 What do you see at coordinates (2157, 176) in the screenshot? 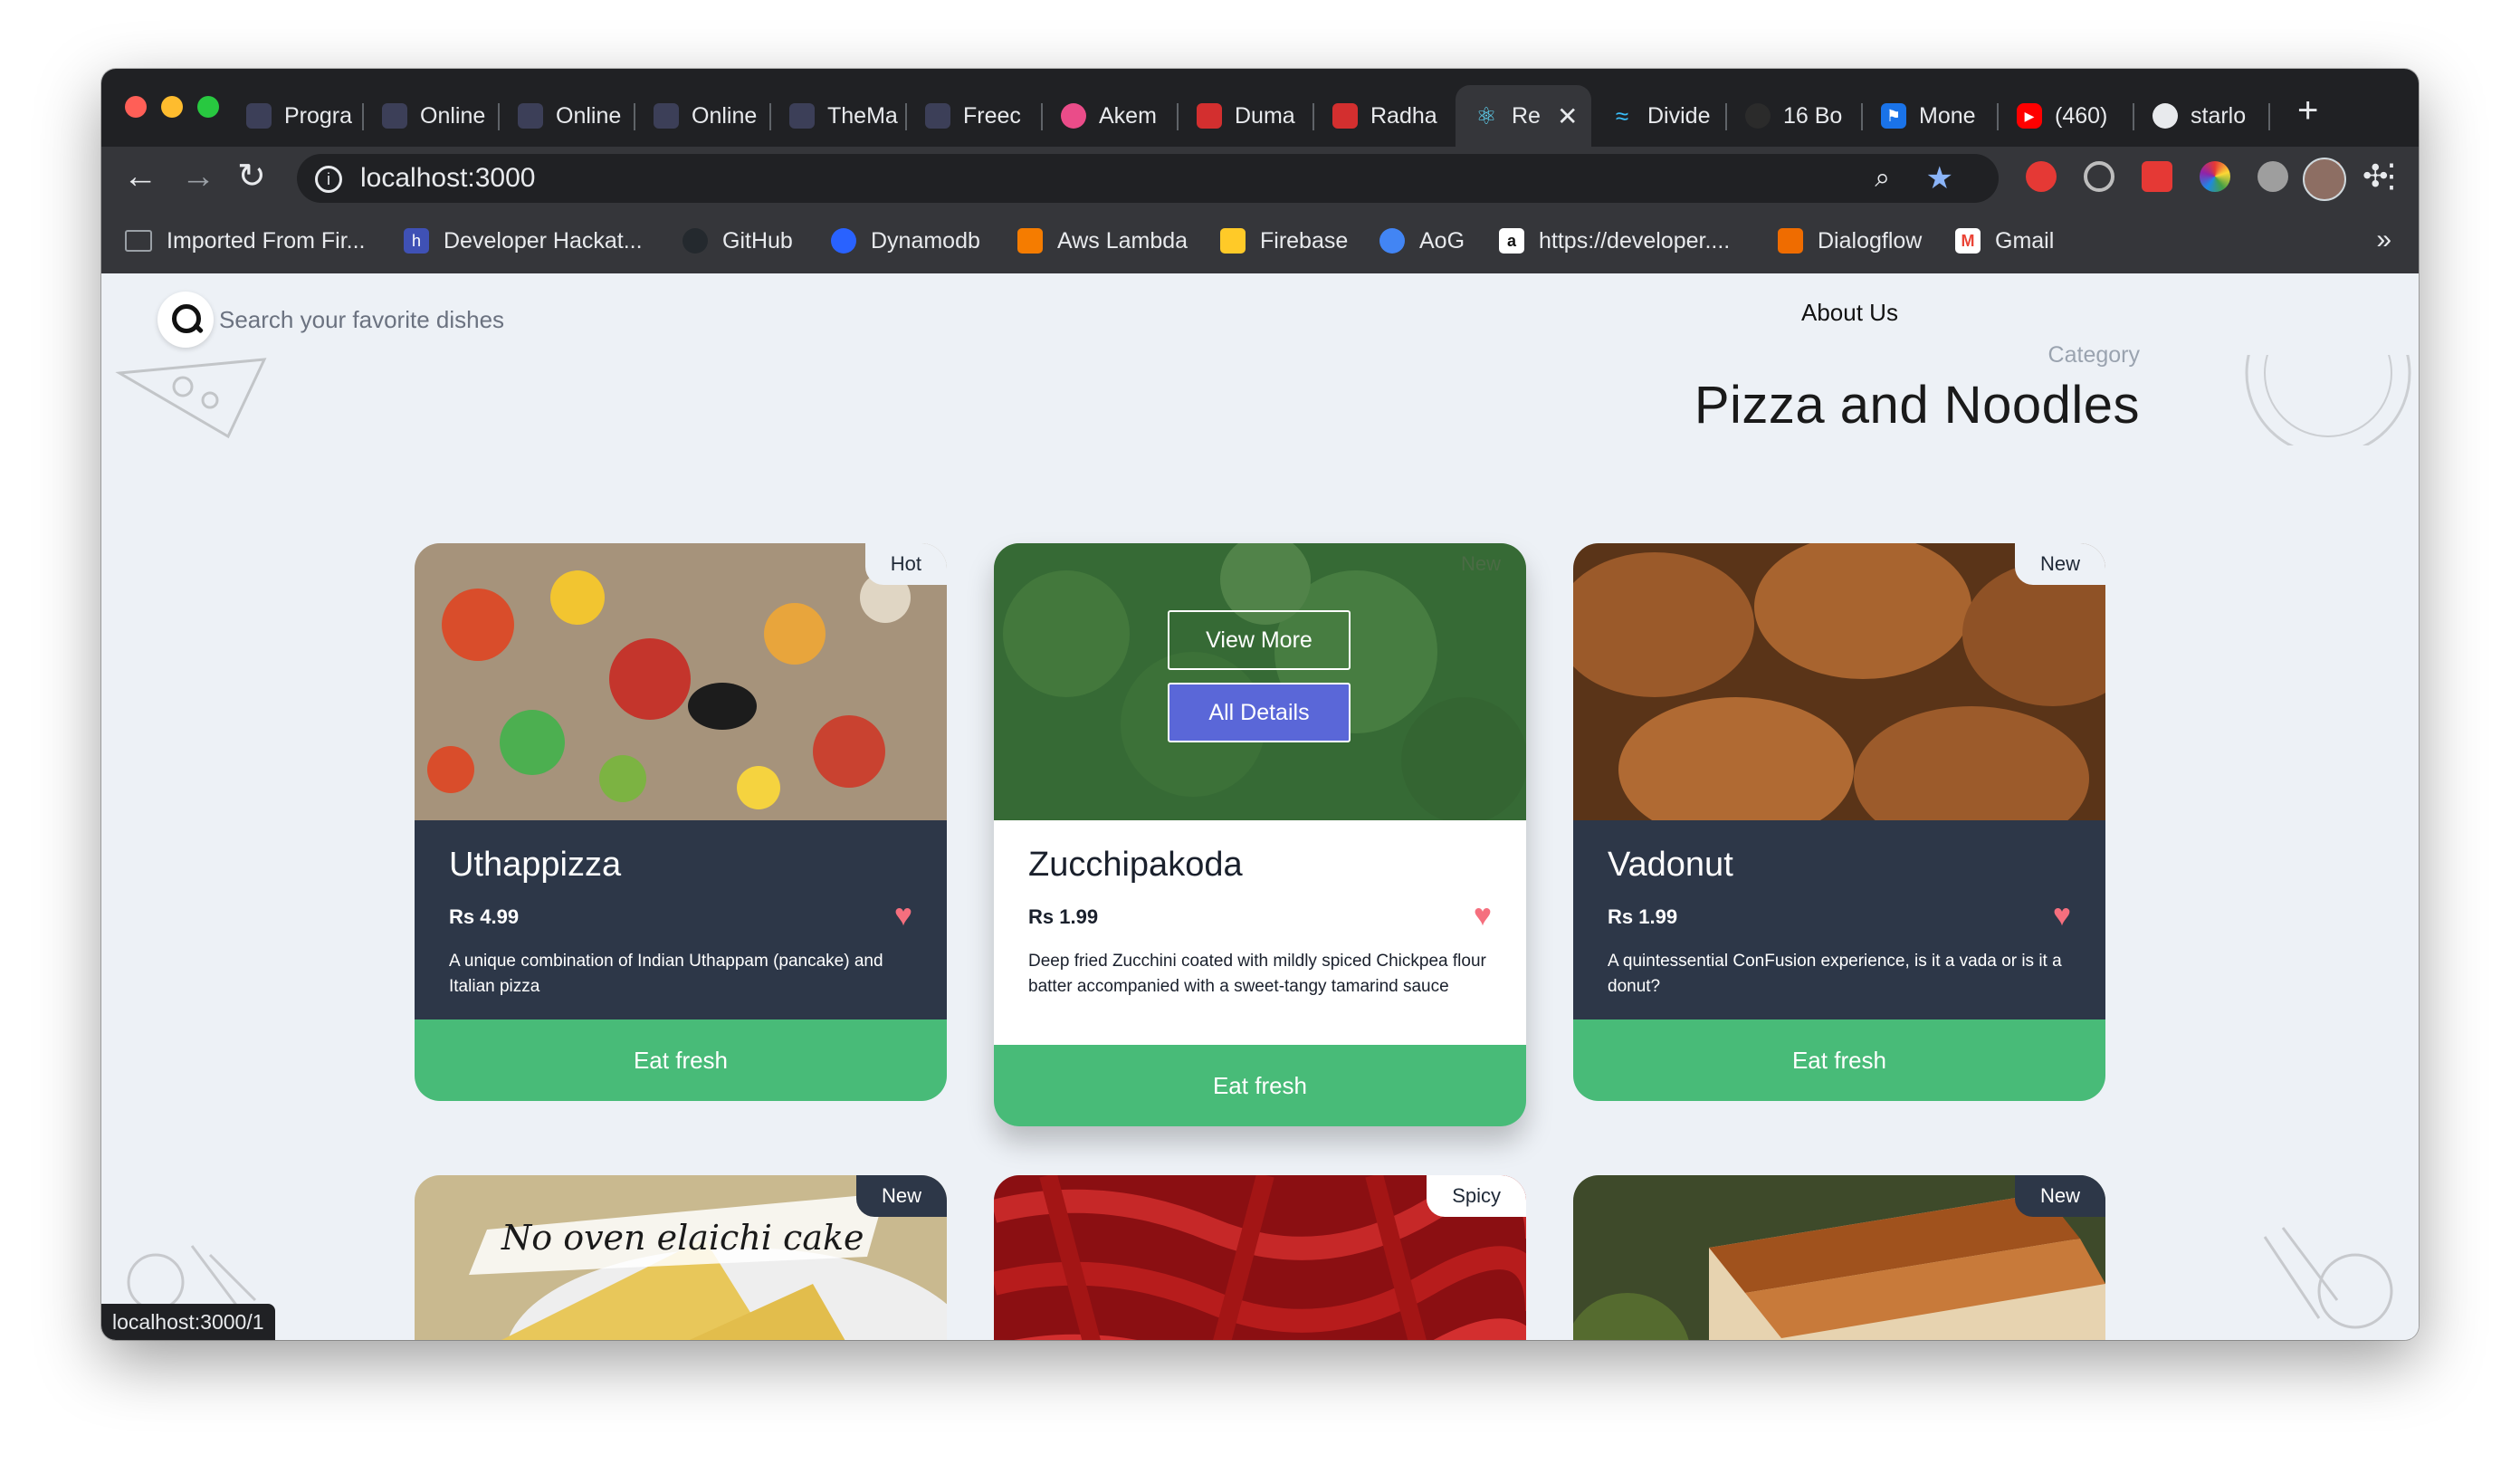
I see `extension-bug-icon` at bounding box center [2157, 176].